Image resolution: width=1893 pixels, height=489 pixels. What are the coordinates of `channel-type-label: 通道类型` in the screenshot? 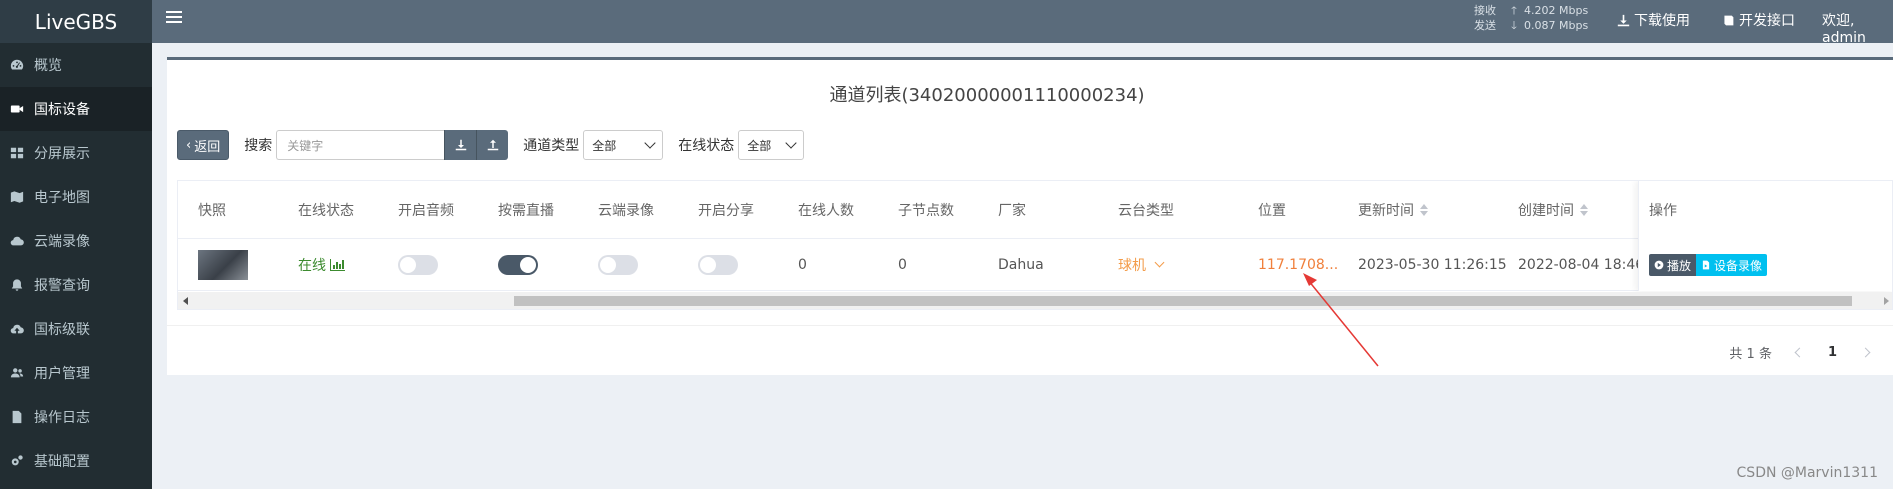 It's located at (551, 146).